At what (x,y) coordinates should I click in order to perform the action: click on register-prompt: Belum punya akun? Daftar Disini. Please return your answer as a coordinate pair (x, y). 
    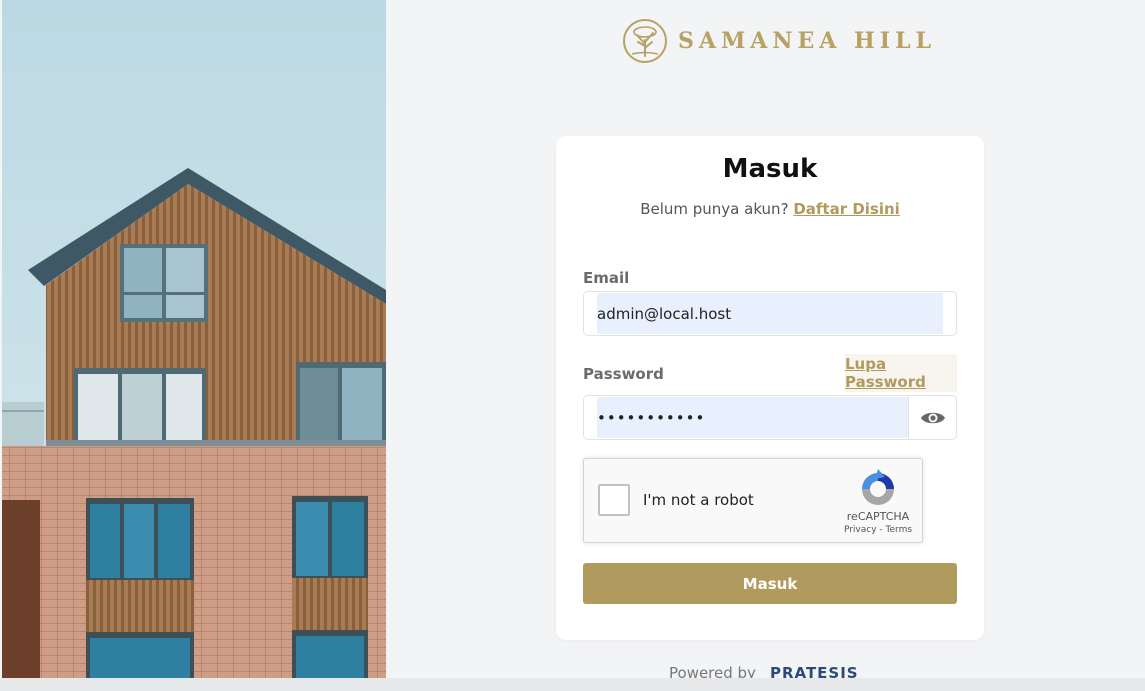
    Looking at the image, I should click on (770, 209).